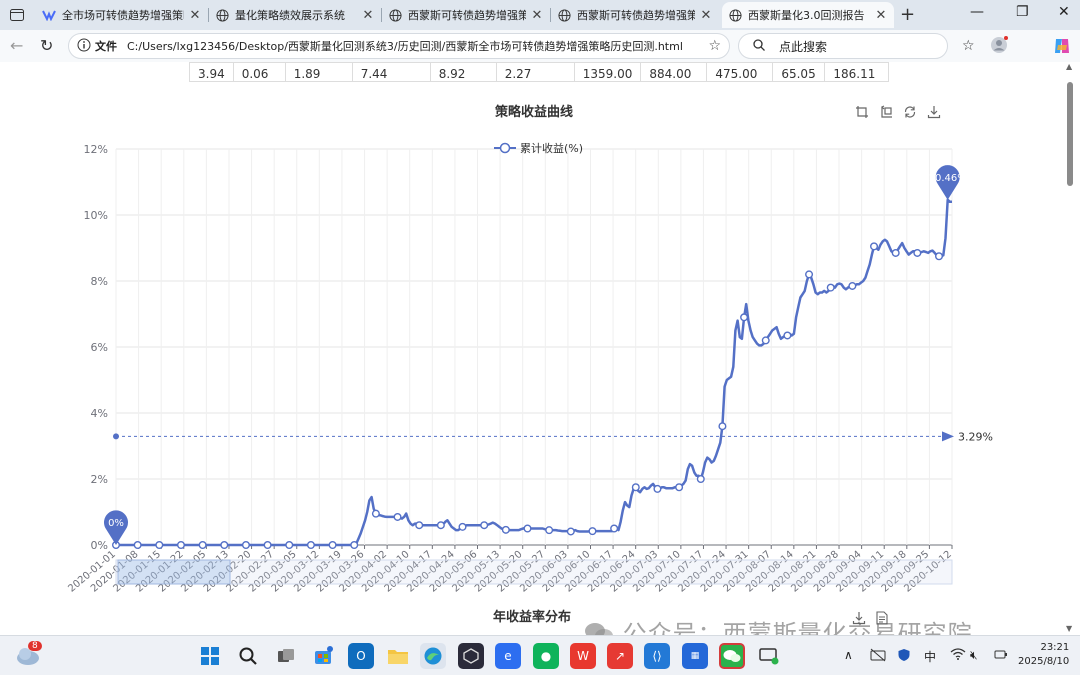  Describe the element at coordinates (122, 15) in the screenshot. I see `tab-0: 全市场可转债趋势增强策略 ✕` at that location.